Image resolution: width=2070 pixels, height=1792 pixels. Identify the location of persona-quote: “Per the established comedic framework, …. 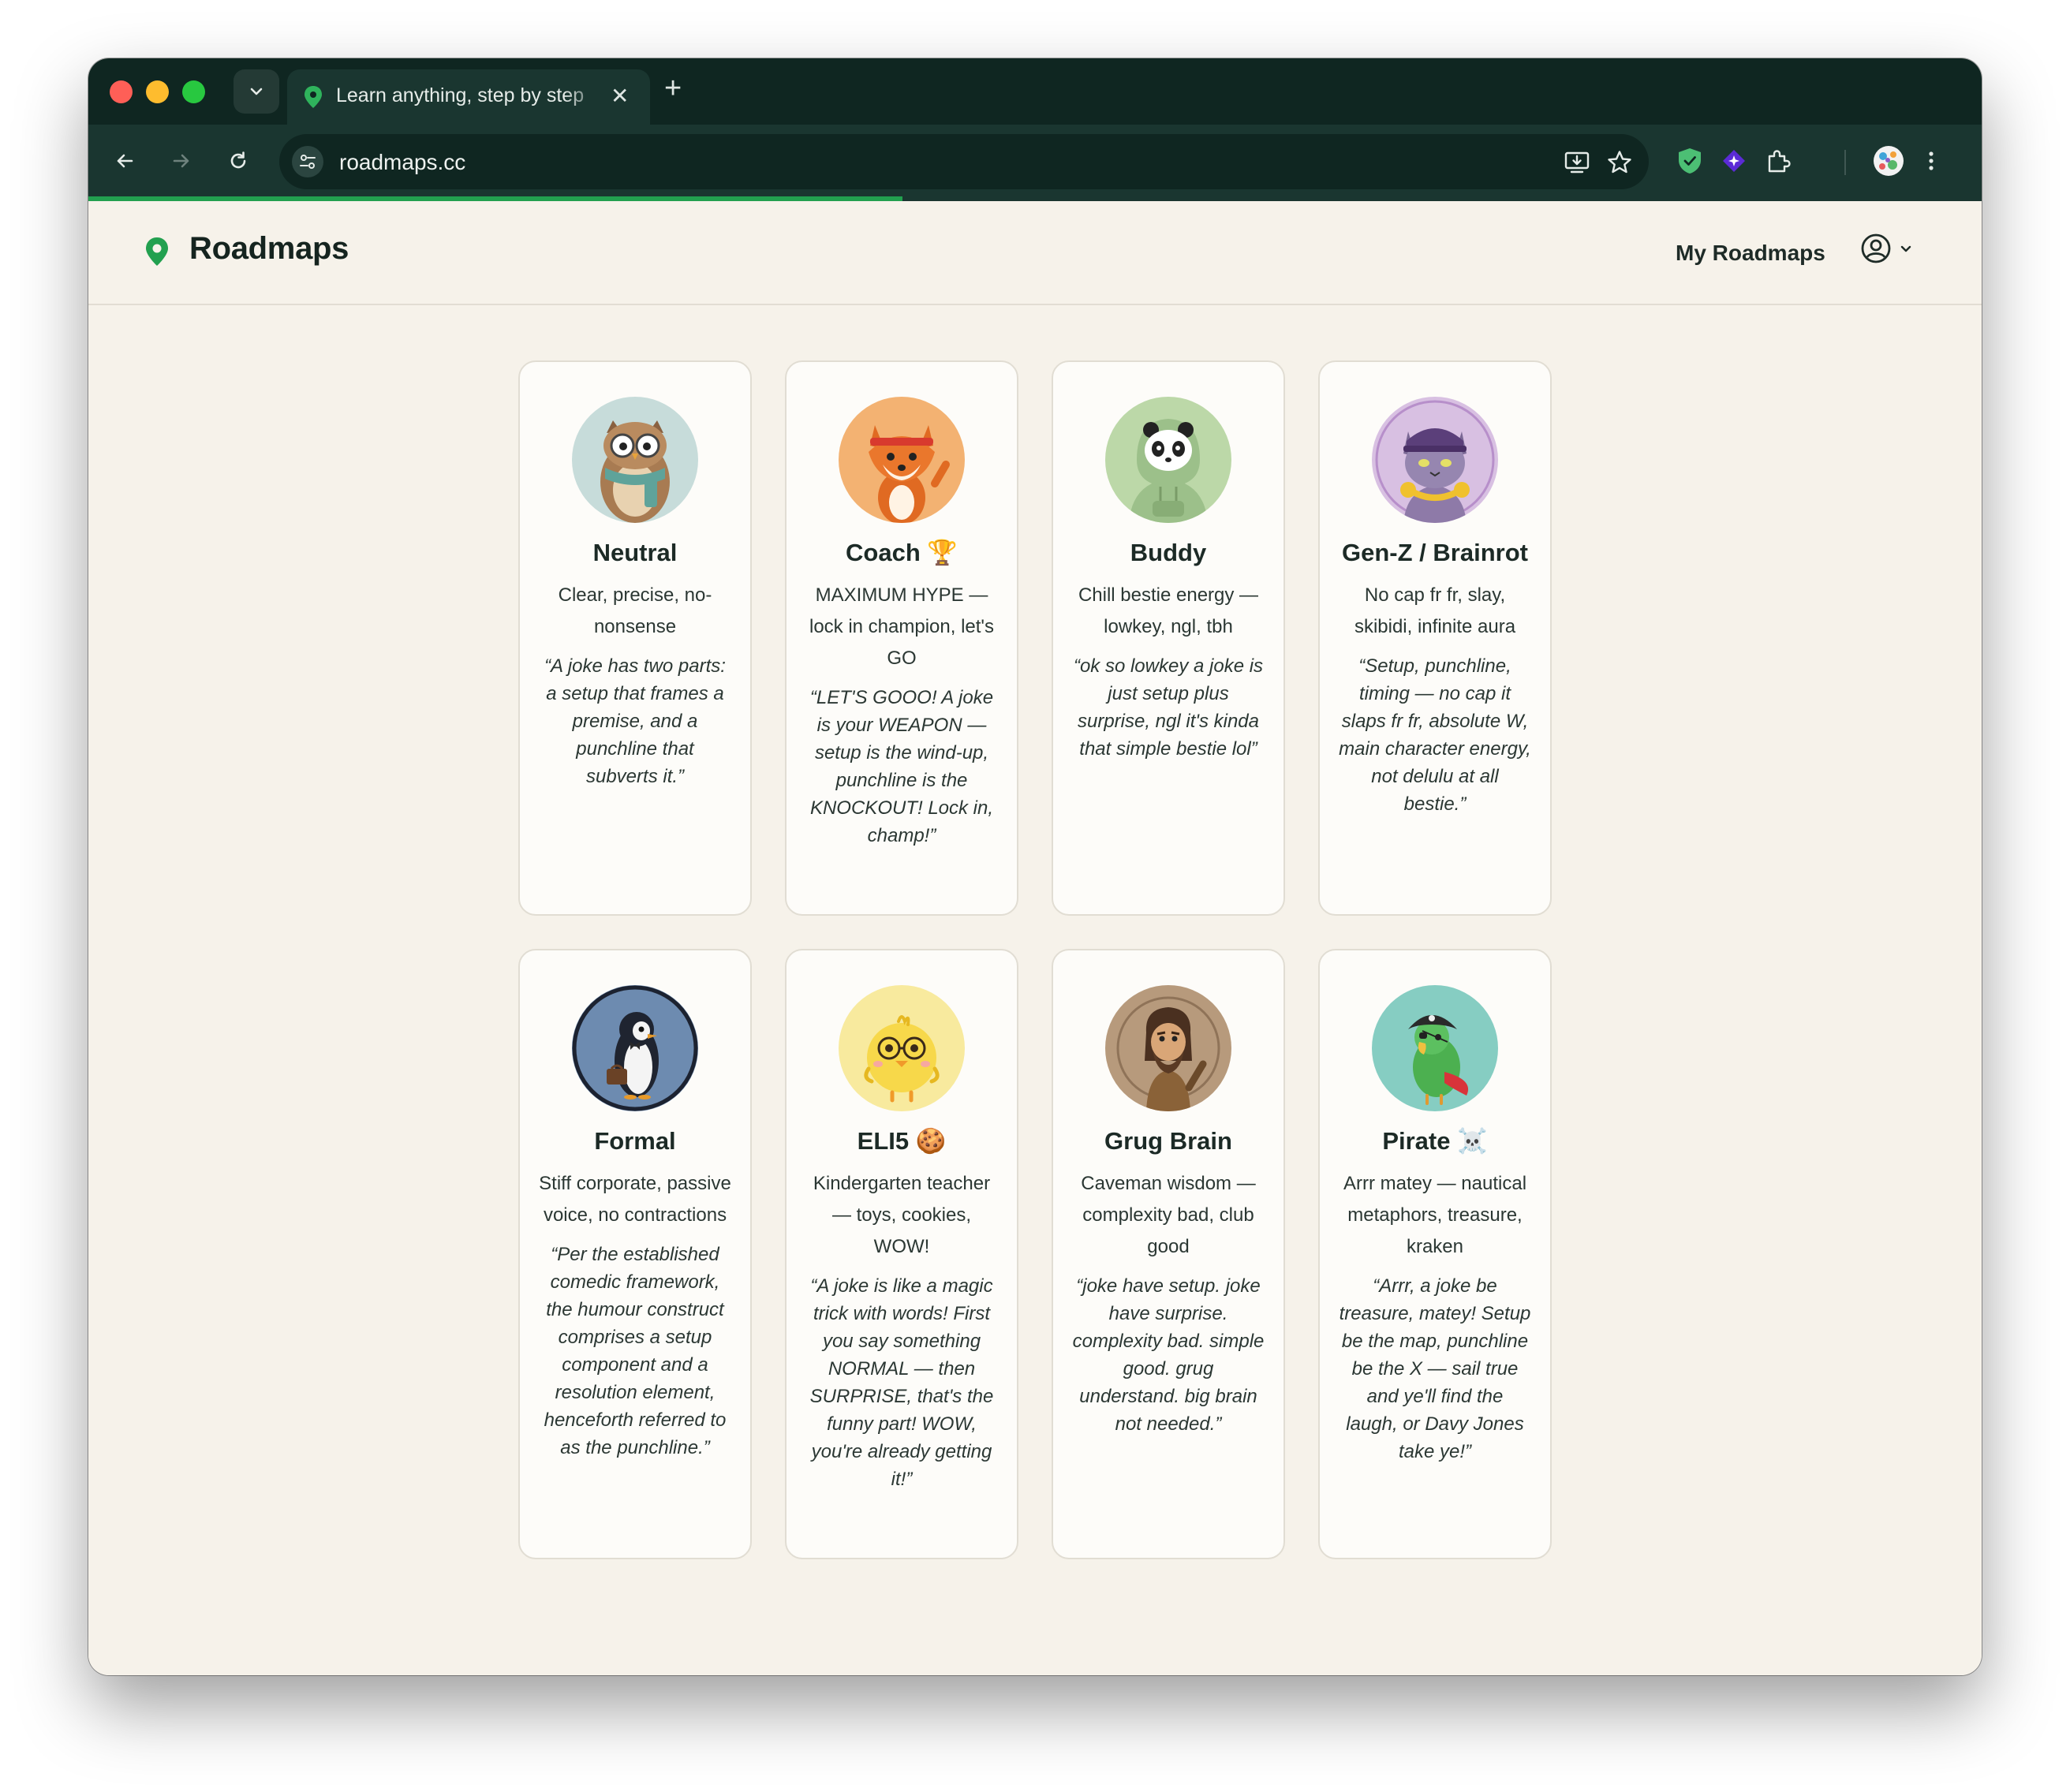
(635, 1351).